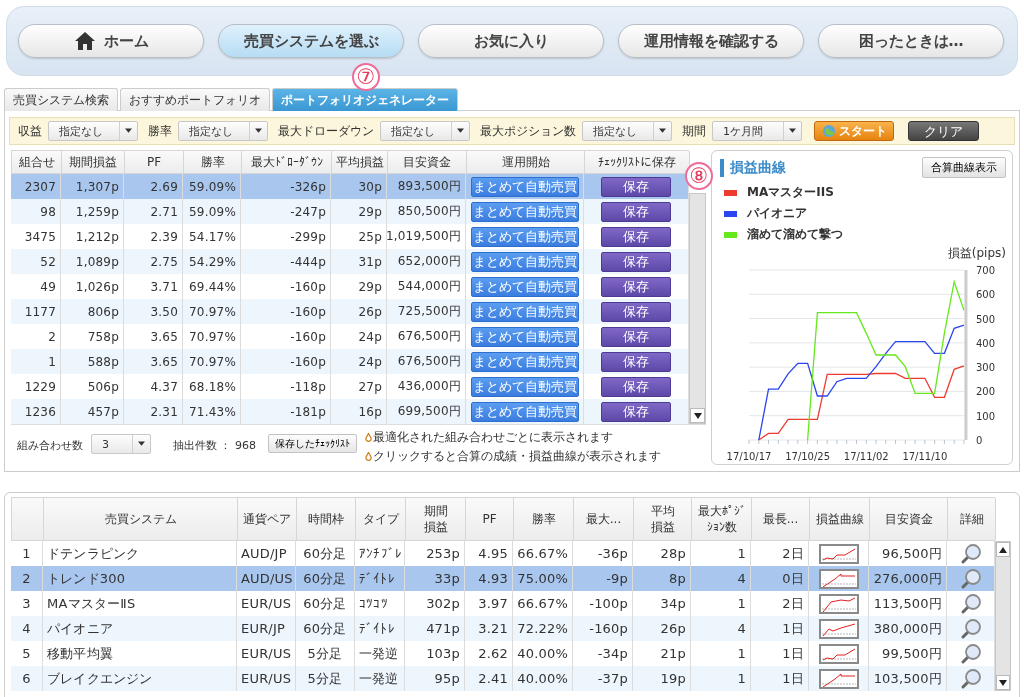  What do you see at coordinates (694, 131) in the screenshot?
I see `filter-label: 期間` at bounding box center [694, 131].